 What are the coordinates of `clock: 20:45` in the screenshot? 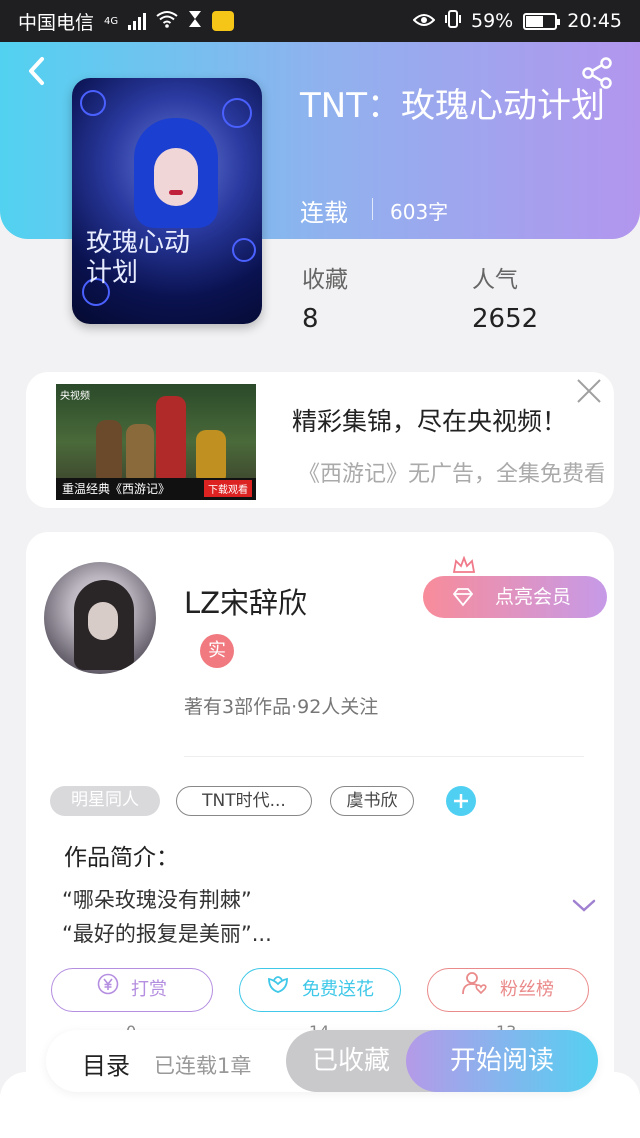 It's located at (594, 21).